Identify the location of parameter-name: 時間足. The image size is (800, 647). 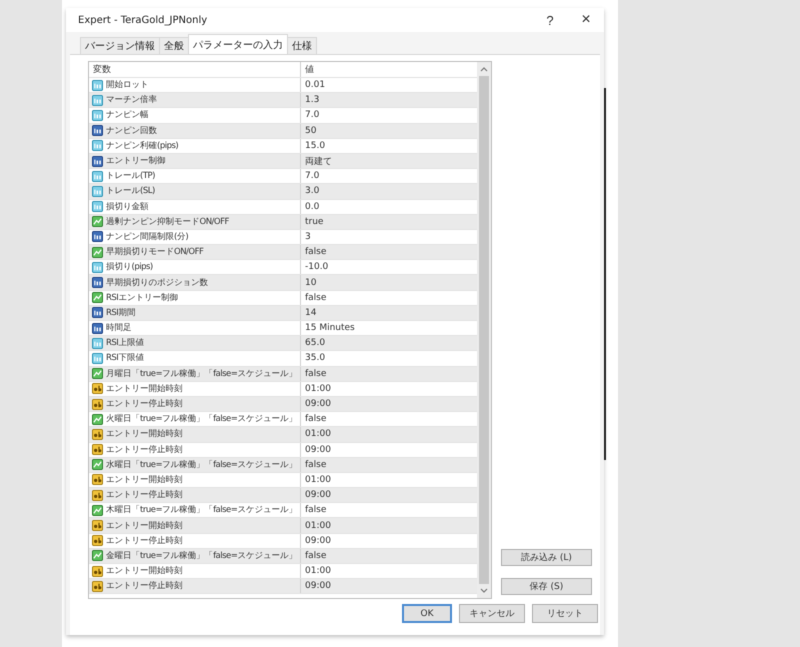
(119, 328).